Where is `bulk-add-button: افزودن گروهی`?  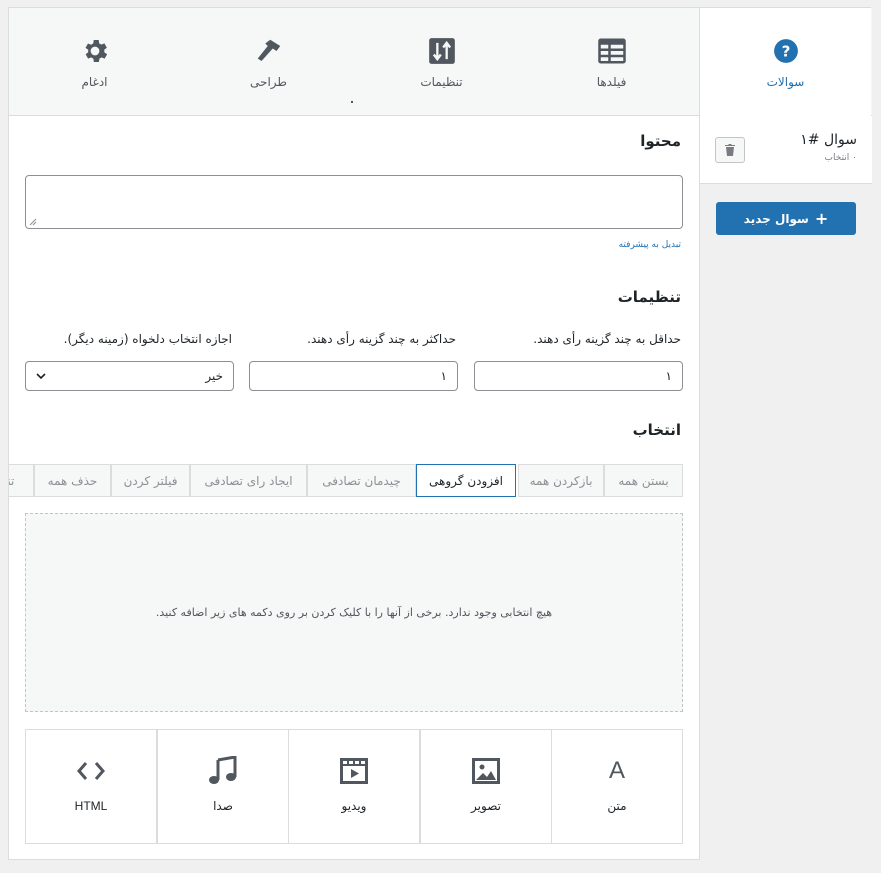
bulk-add-button: افزودن گروهی is located at coordinates (466, 480).